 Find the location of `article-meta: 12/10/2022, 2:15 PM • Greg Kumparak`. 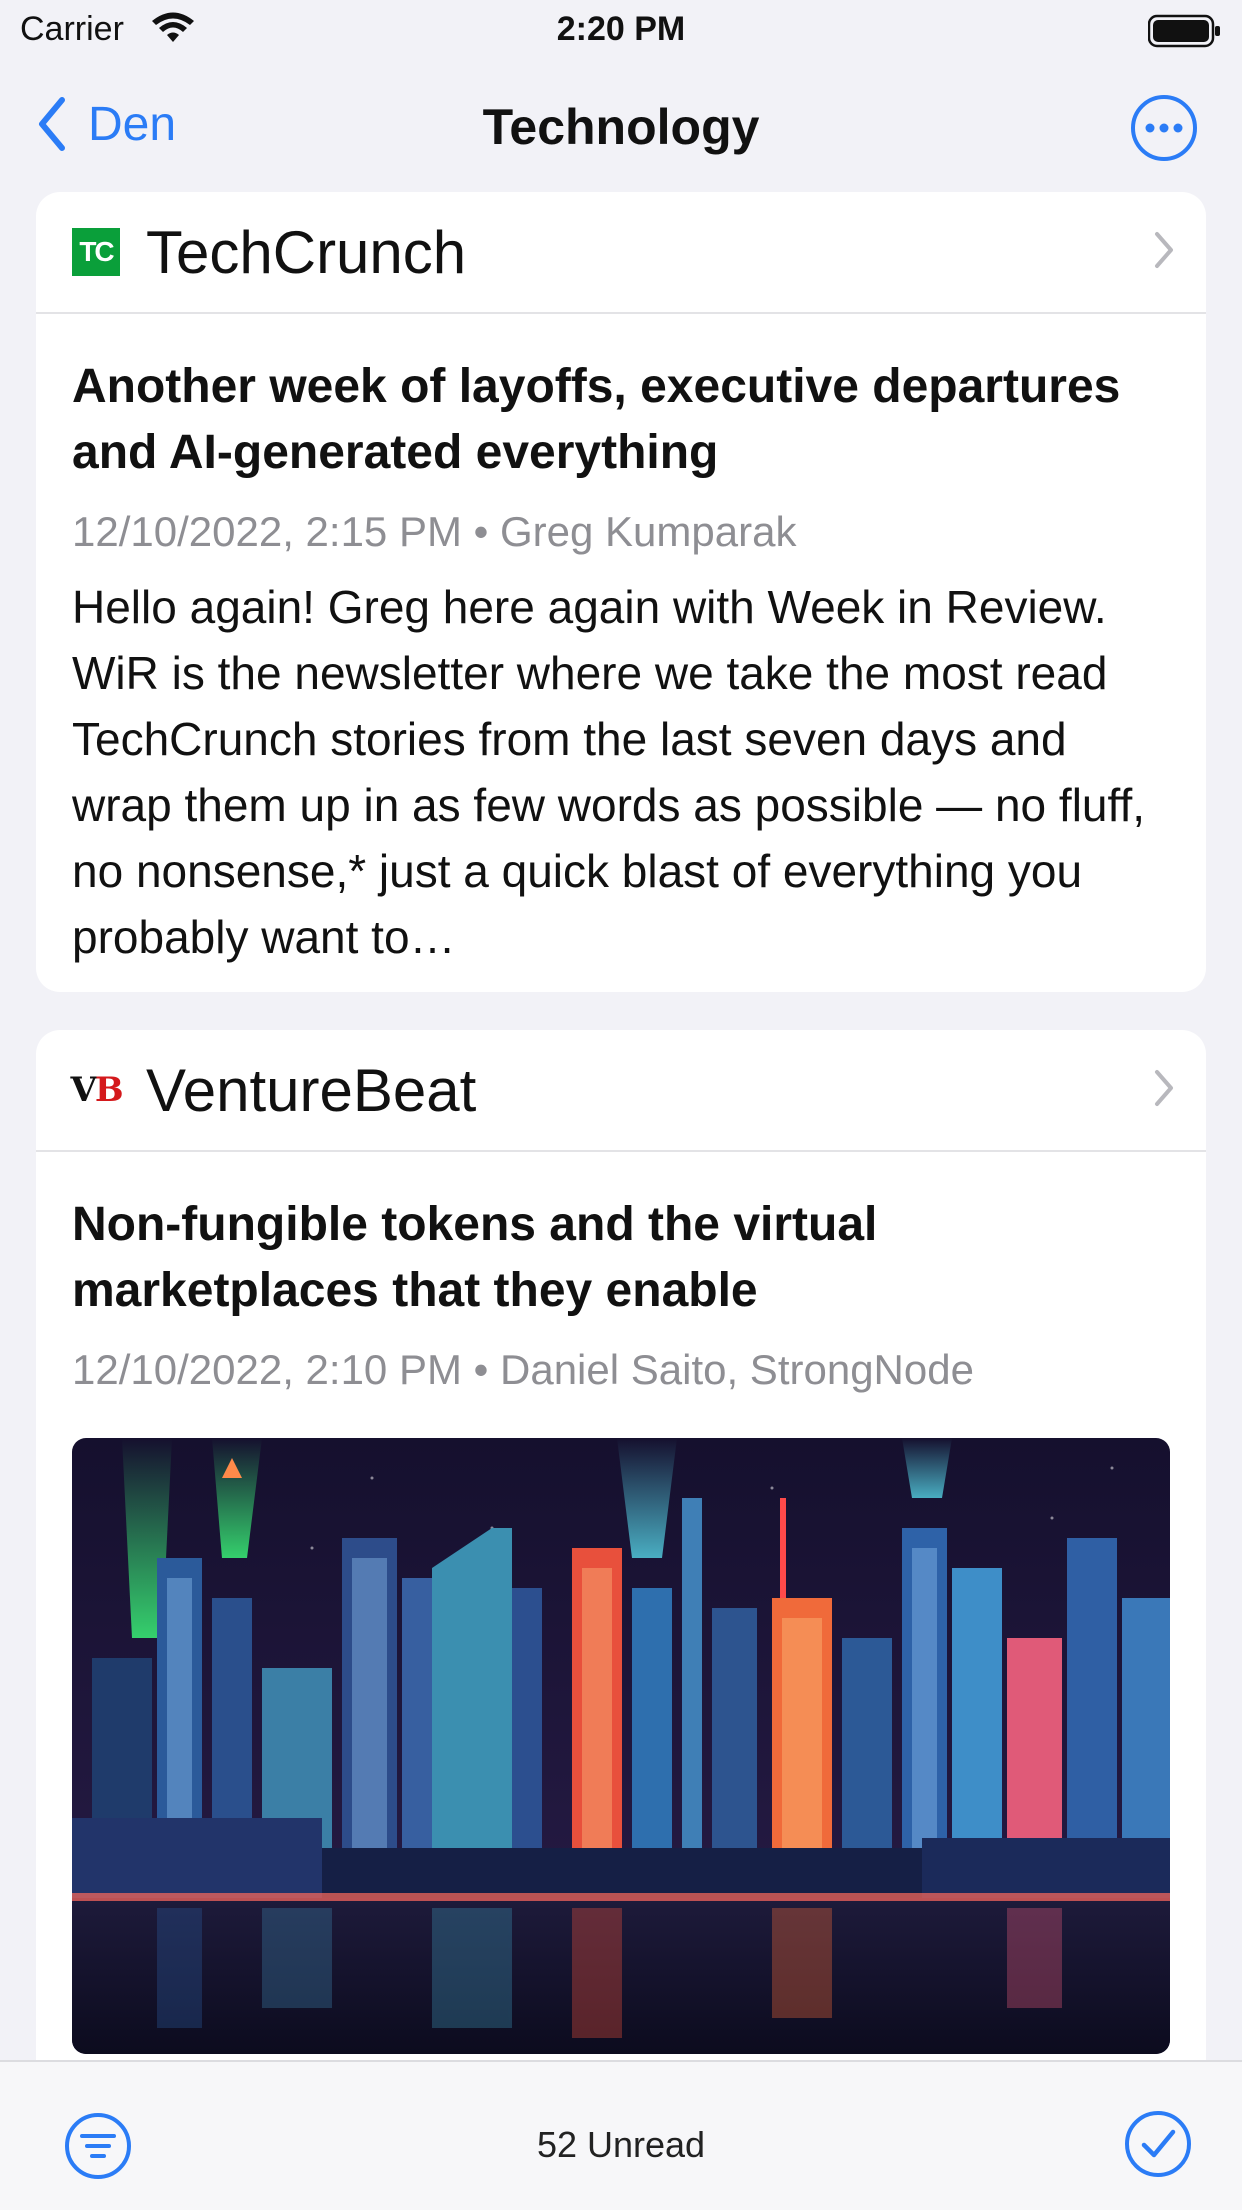

article-meta: 12/10/2022, 2:15 PM • Greg Kumparak is located at coordinates (434, 531).